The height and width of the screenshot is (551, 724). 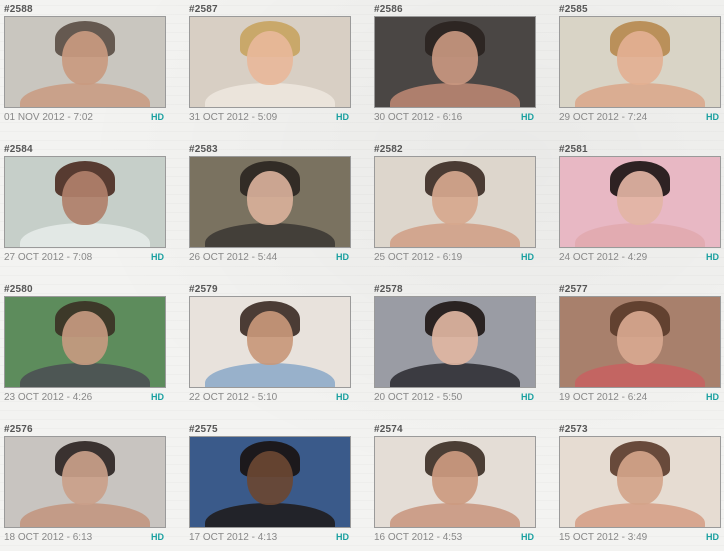 I want to click on video-date: 24 OCT 2012 - 4:29, so click(x=603, y=257).